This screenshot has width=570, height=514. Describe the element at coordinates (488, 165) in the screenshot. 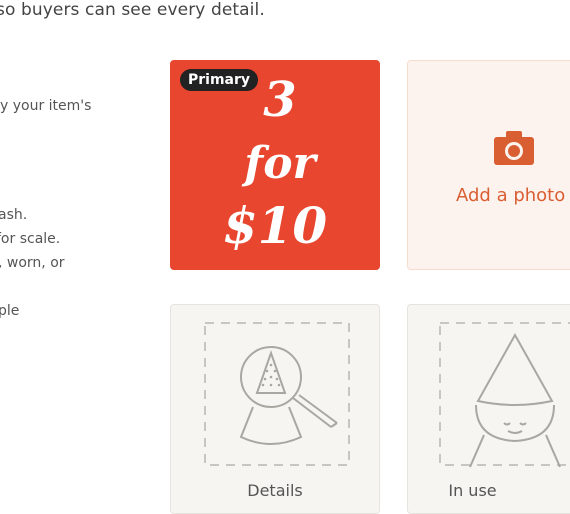

I see `add-photo-button: Add a photo` at that location.